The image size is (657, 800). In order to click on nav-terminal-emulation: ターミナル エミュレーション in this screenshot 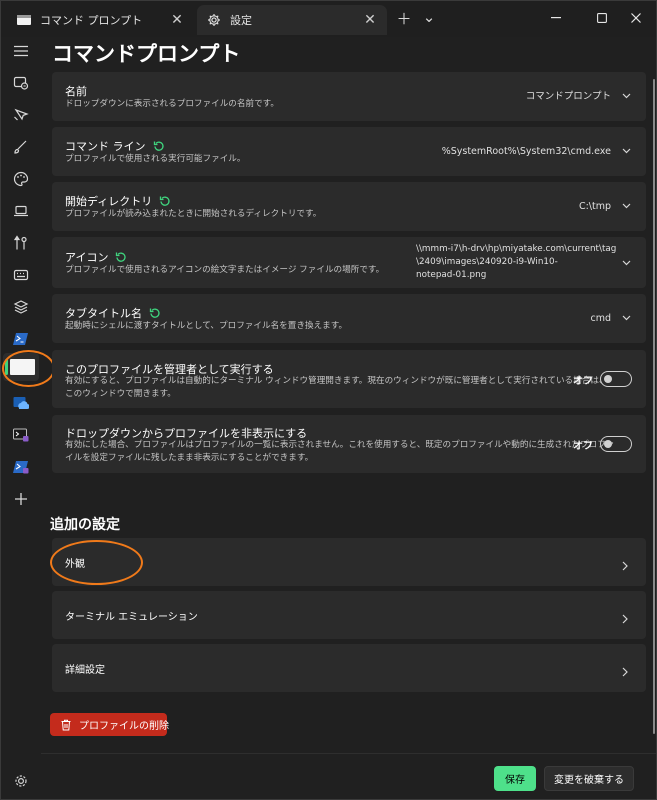, I will do `click(349, 615)`.